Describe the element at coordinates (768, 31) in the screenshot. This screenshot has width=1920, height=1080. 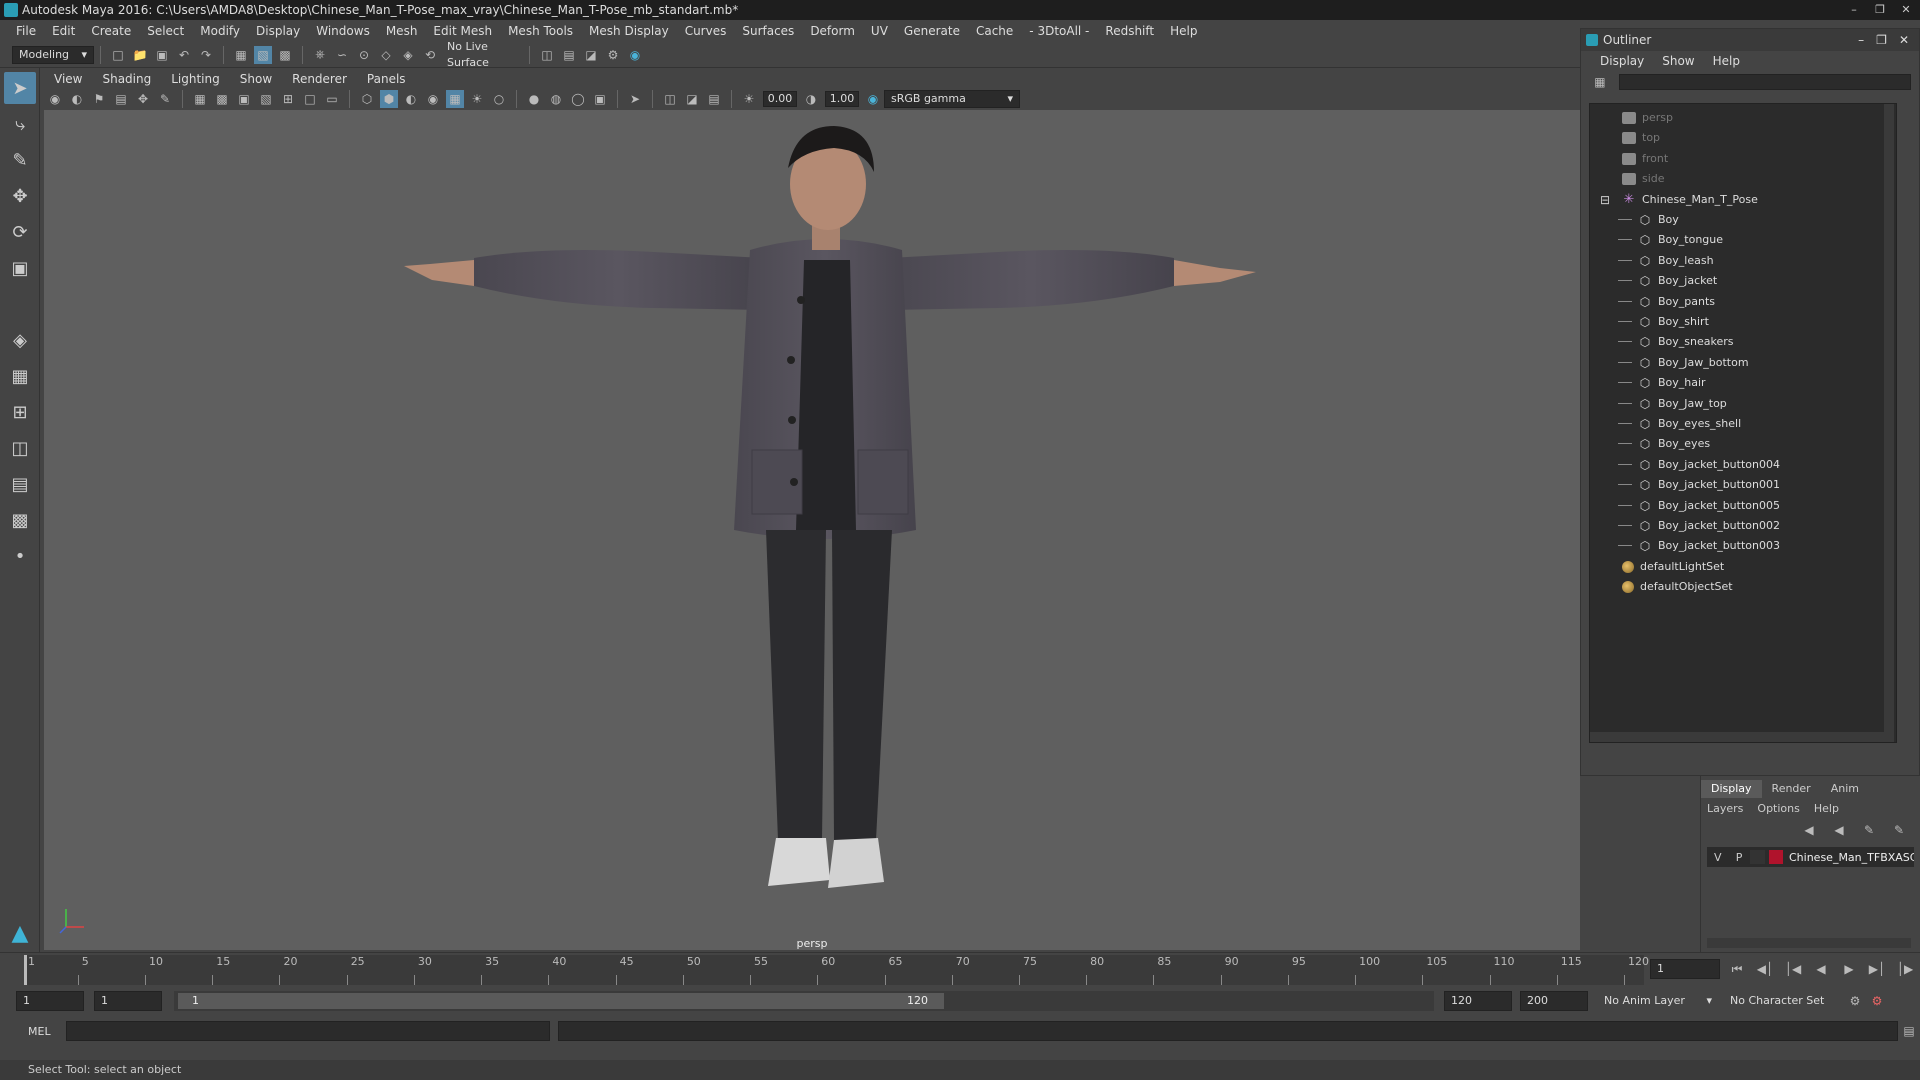
I see `menu-surfaces: Surfaces` at that location.